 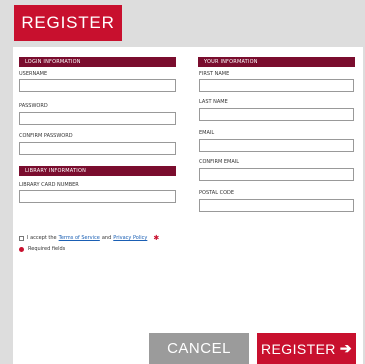 What do you see at coordinates (49, 185) in the screenshot?
I see `library-card-number-label: LIBRARY CARD NUMBER` at bounding box center [49, 185].